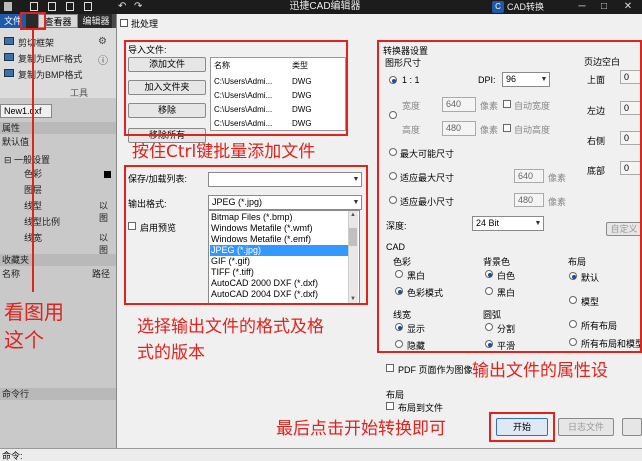 This screenshot has height=461, width=642. What do you see at coordinates (12, 456) in the screenshot?
I see `command-label: 命令:` at bounding box center [12, 456].